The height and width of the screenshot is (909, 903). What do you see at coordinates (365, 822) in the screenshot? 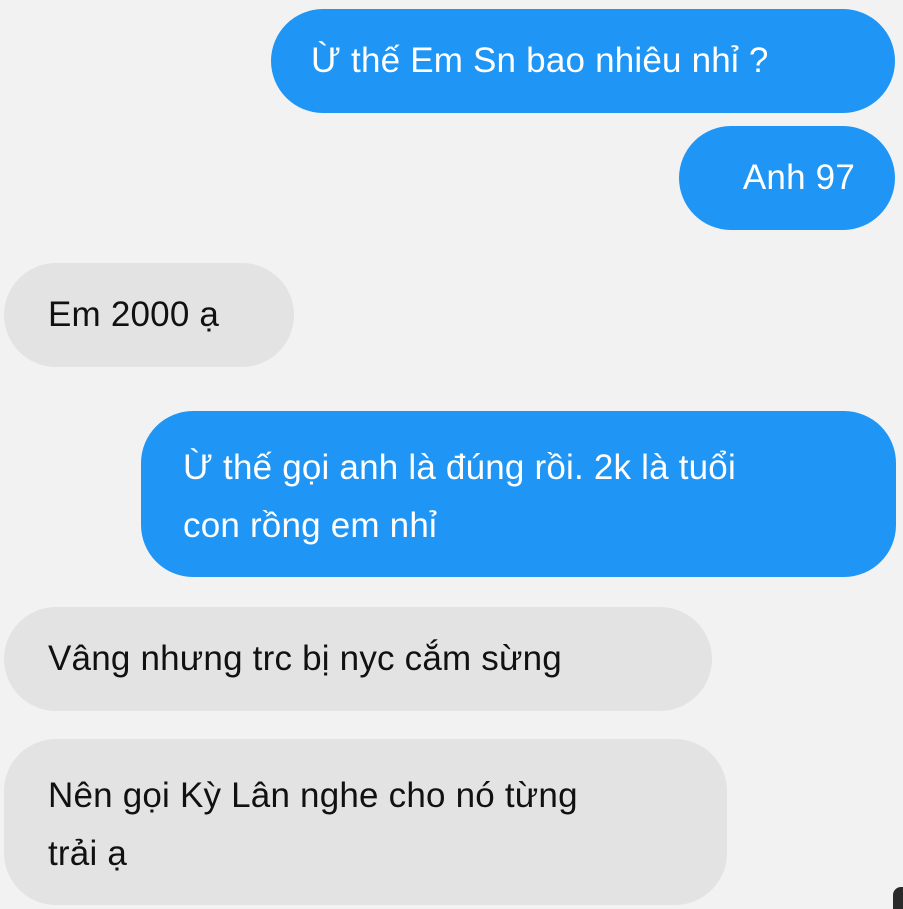
I see `incoming-message-bubble: Nên gọi Kỳ Lân nghe cho nó từng trải ạ` at bounding box center [365, 822].